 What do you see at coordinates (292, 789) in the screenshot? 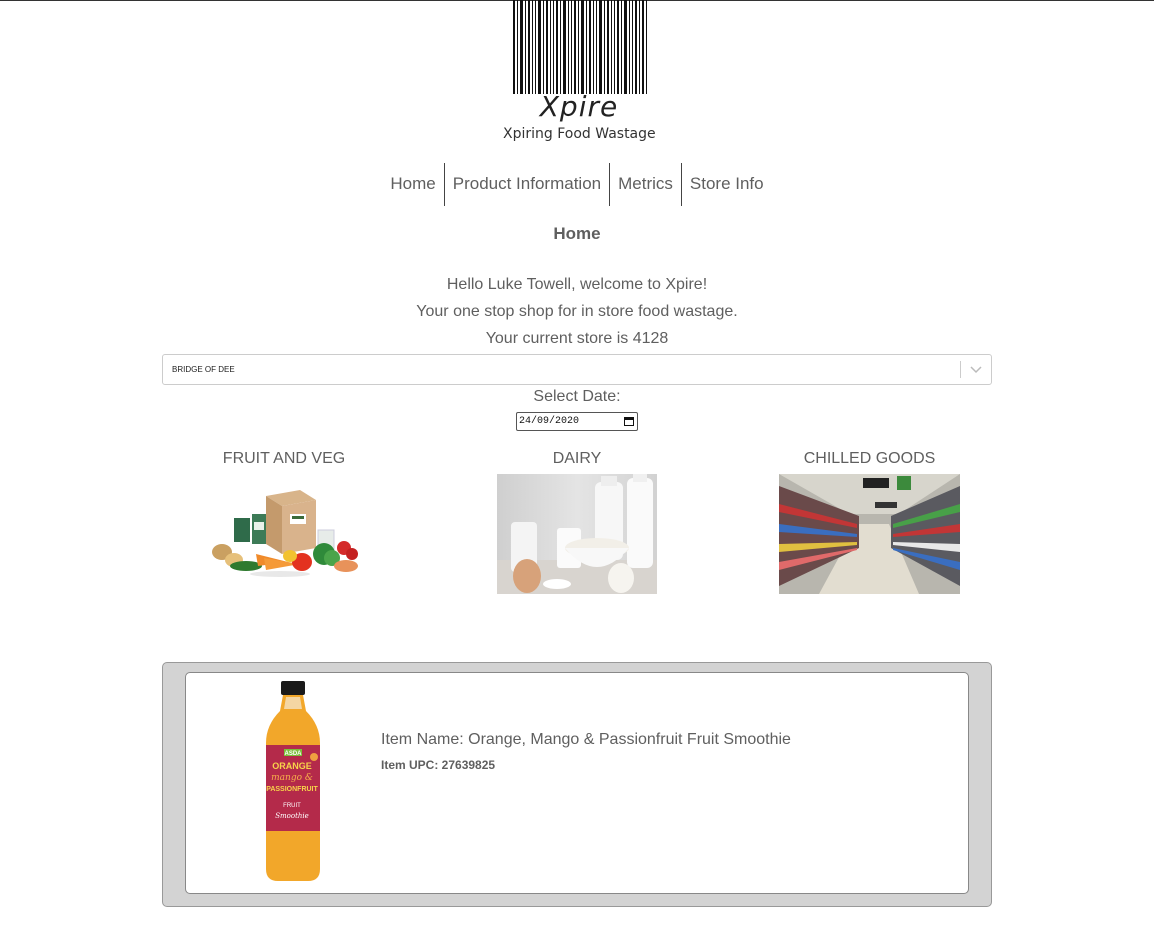
I see `bottle-flavour-text: PASSIONFRUIT` at bounding box center [292, 789].